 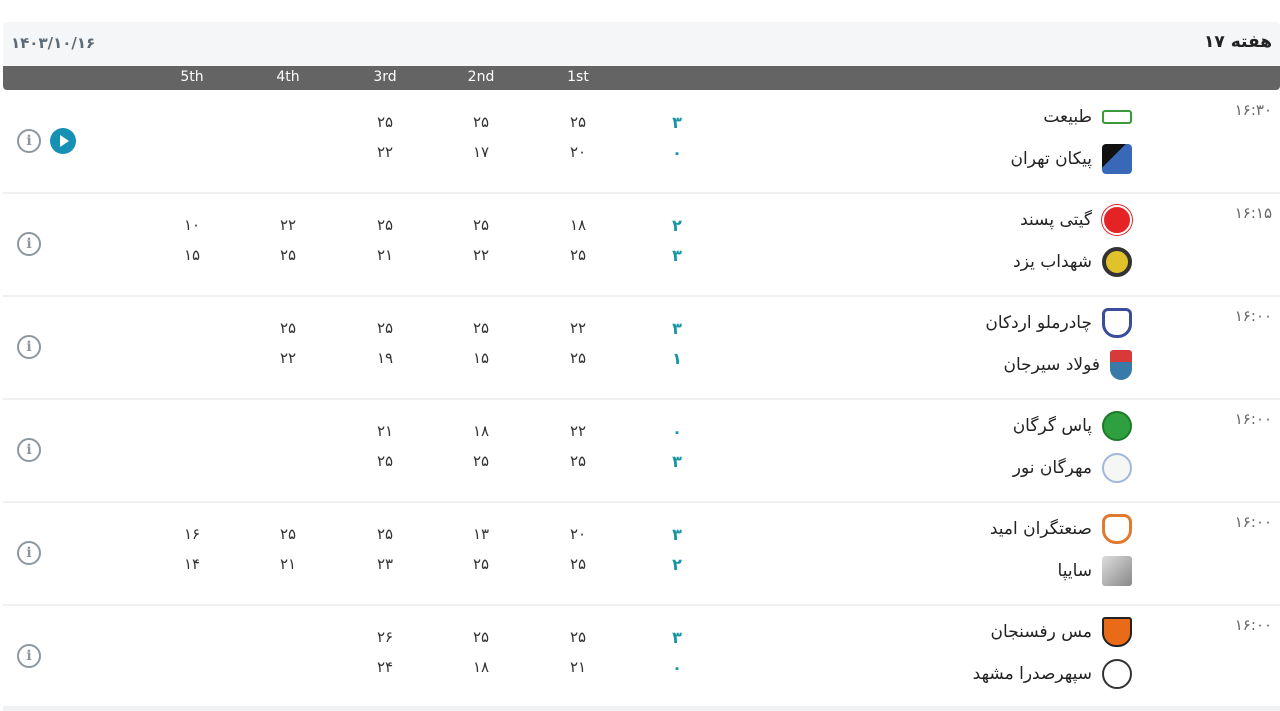 I want to click on home-total-score: ۰, so click(x=677, y=431).